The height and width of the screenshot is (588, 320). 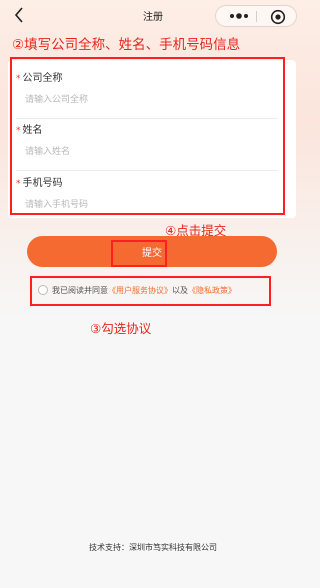 I want to click on company-name-input, so click(x=145, y=100).